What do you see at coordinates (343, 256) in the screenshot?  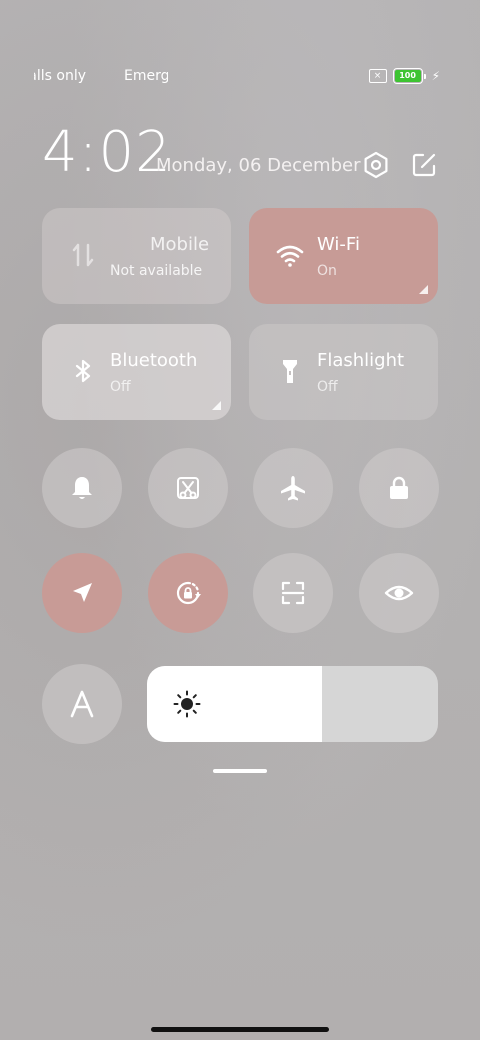 I see `wifi-tile: Wi-Fi On` at bounding box center [343, 256].